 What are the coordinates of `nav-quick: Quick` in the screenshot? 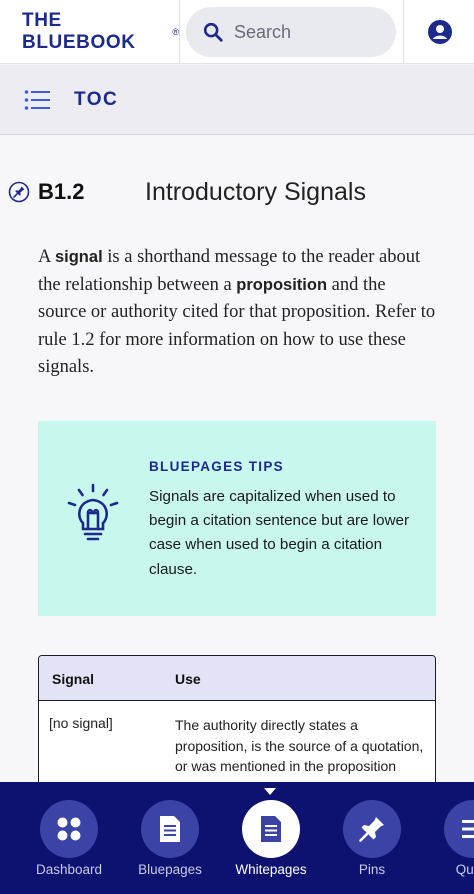 It's located at (448, 838).